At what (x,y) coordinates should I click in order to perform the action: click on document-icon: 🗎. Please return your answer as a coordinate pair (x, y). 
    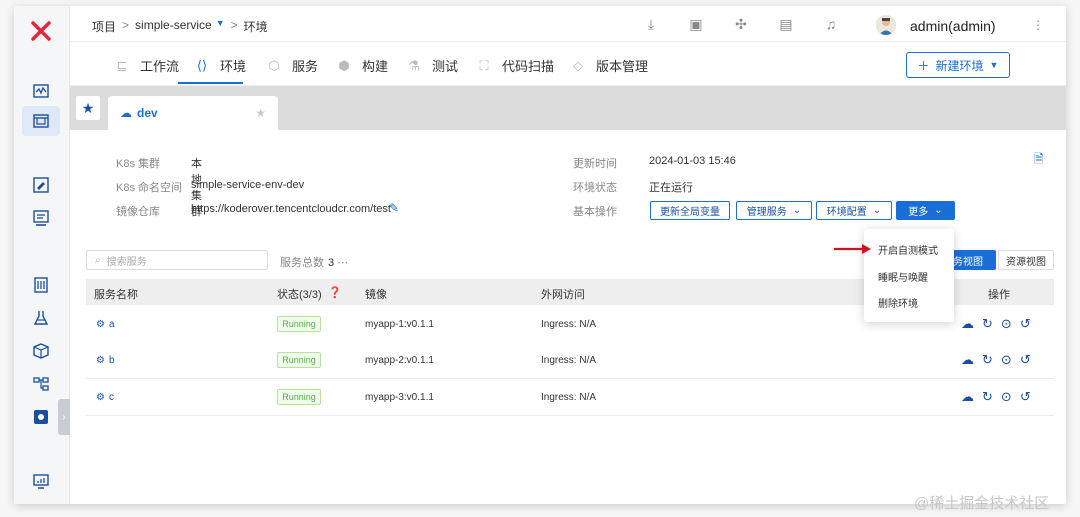
    Looking at the image, I should click on (1039, 160).